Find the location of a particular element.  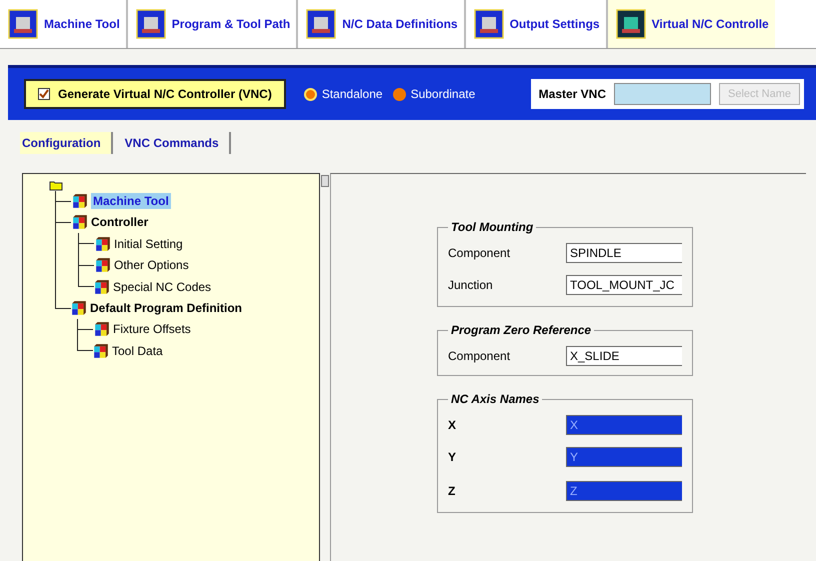

splitter-handle is located at coordinates (325, 181).